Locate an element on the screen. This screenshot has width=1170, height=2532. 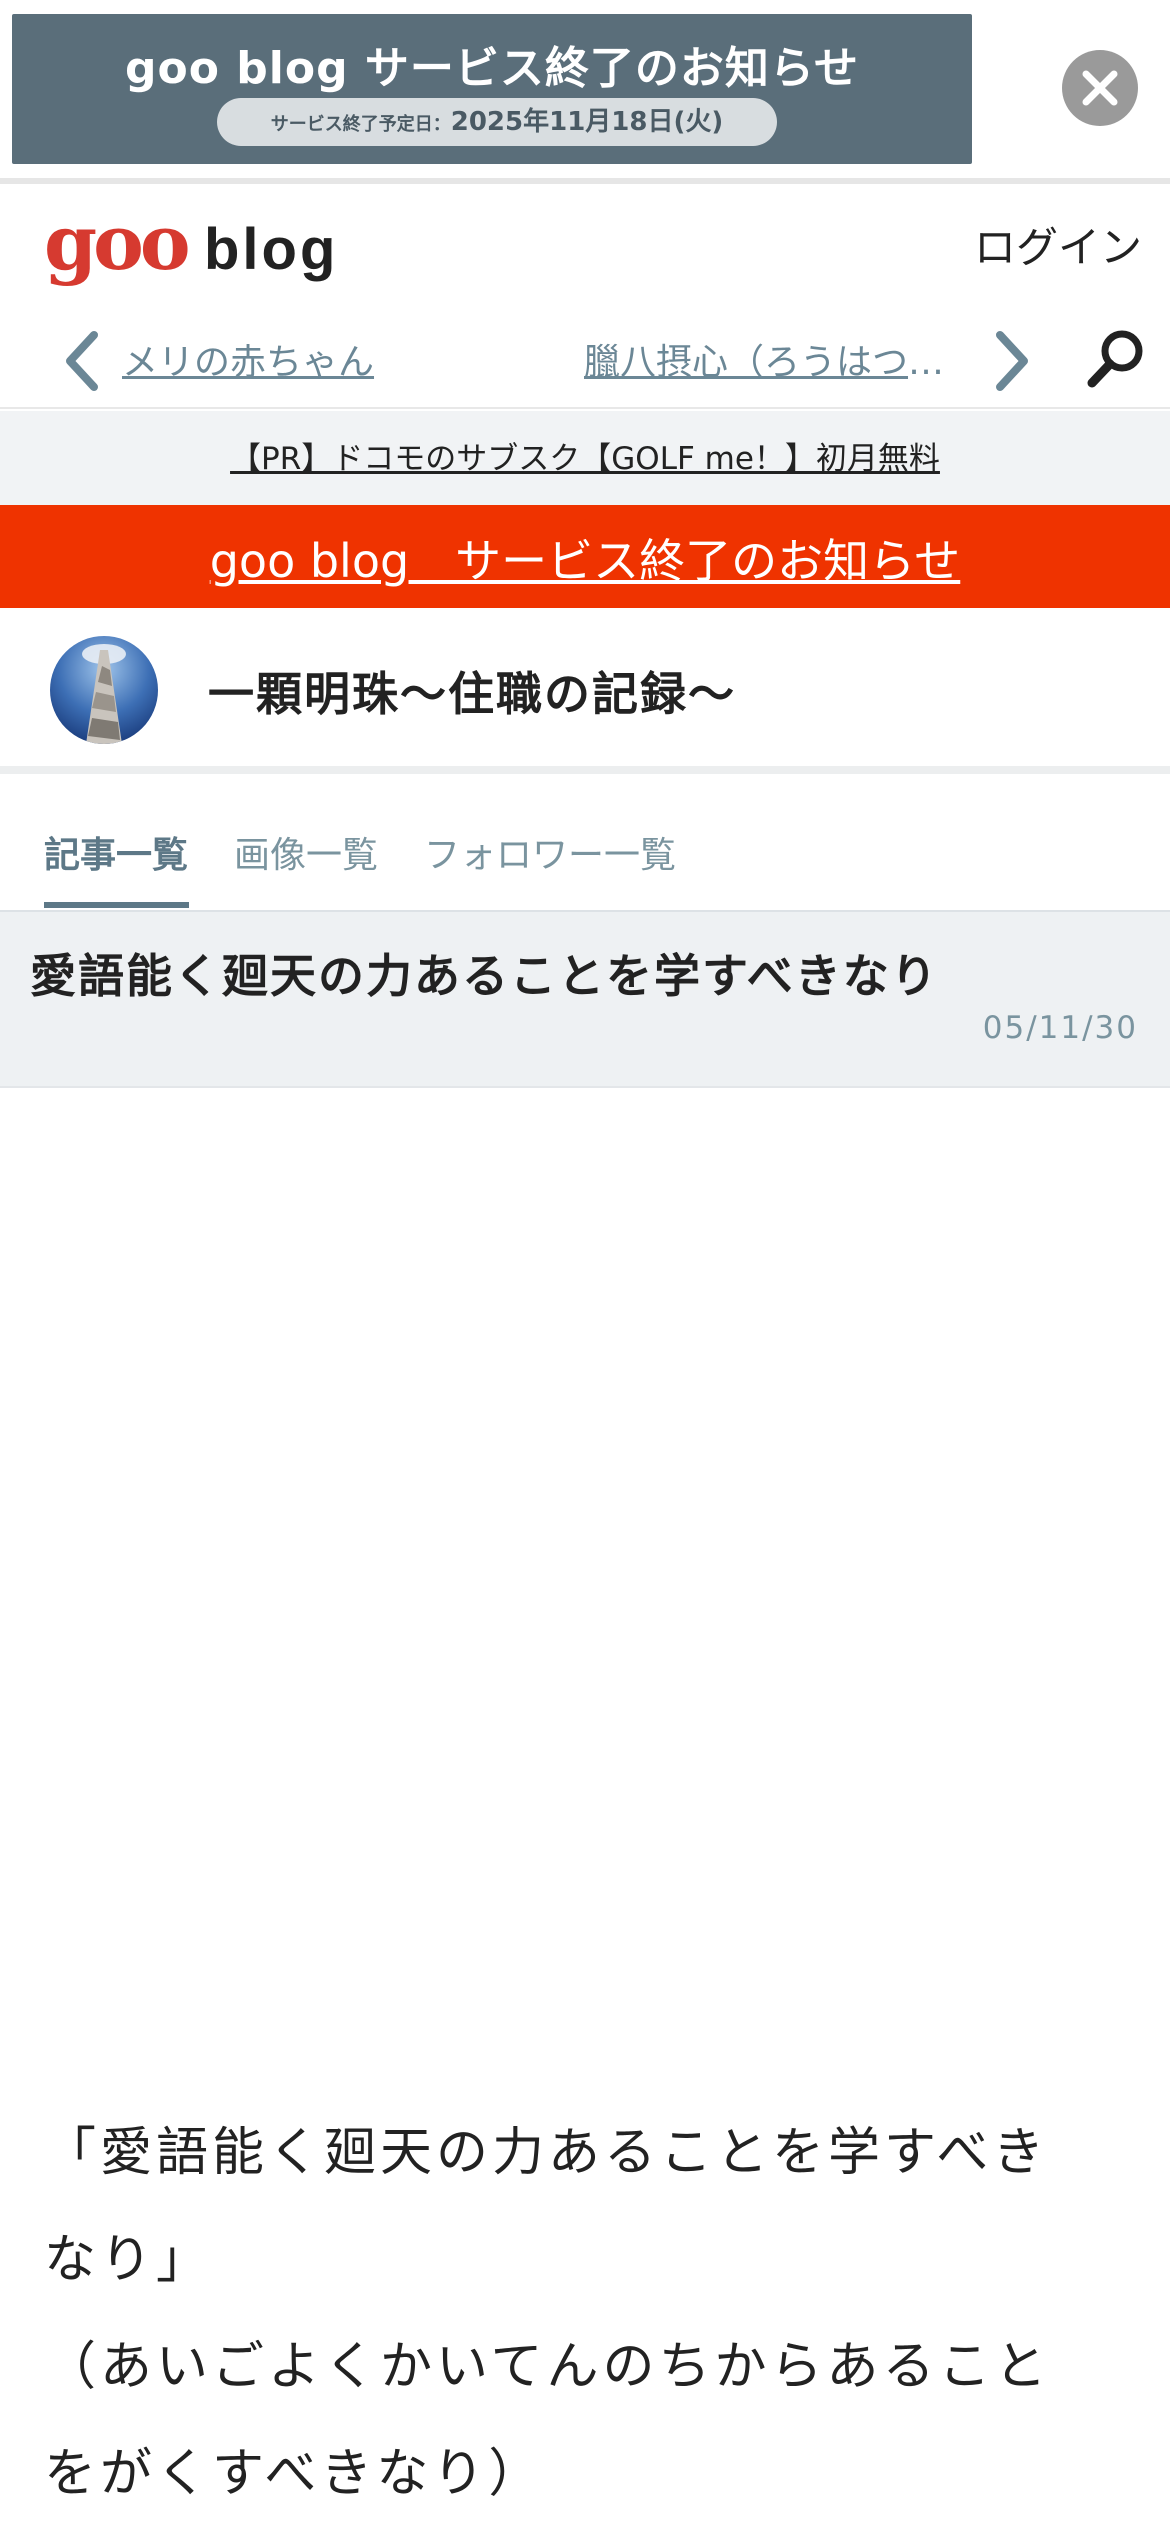
login-link: ログイン is located at coordinates (1058, 244).